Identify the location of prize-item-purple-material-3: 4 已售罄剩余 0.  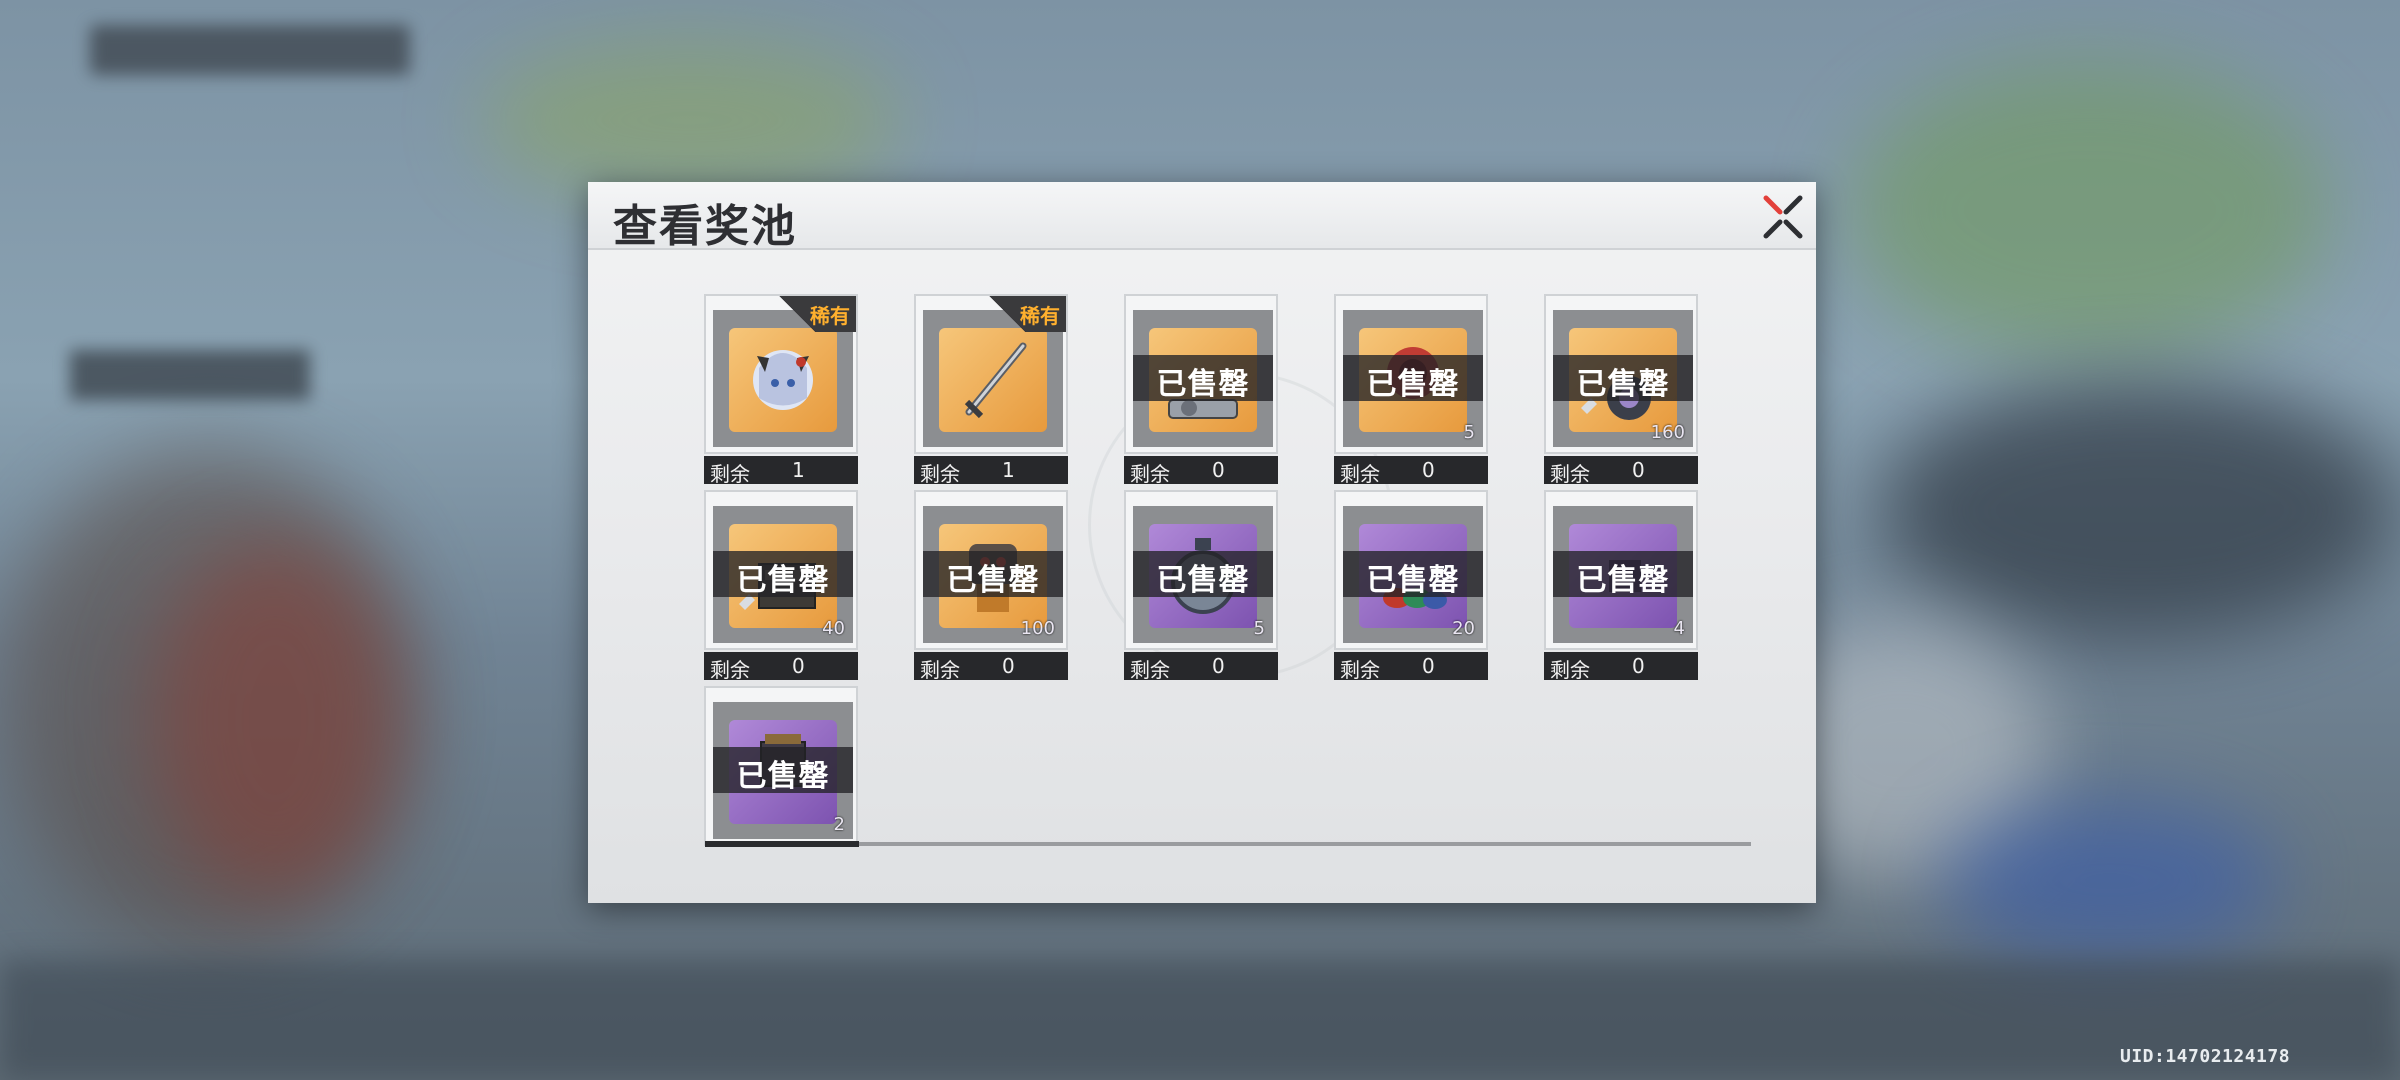
(1621, 586).